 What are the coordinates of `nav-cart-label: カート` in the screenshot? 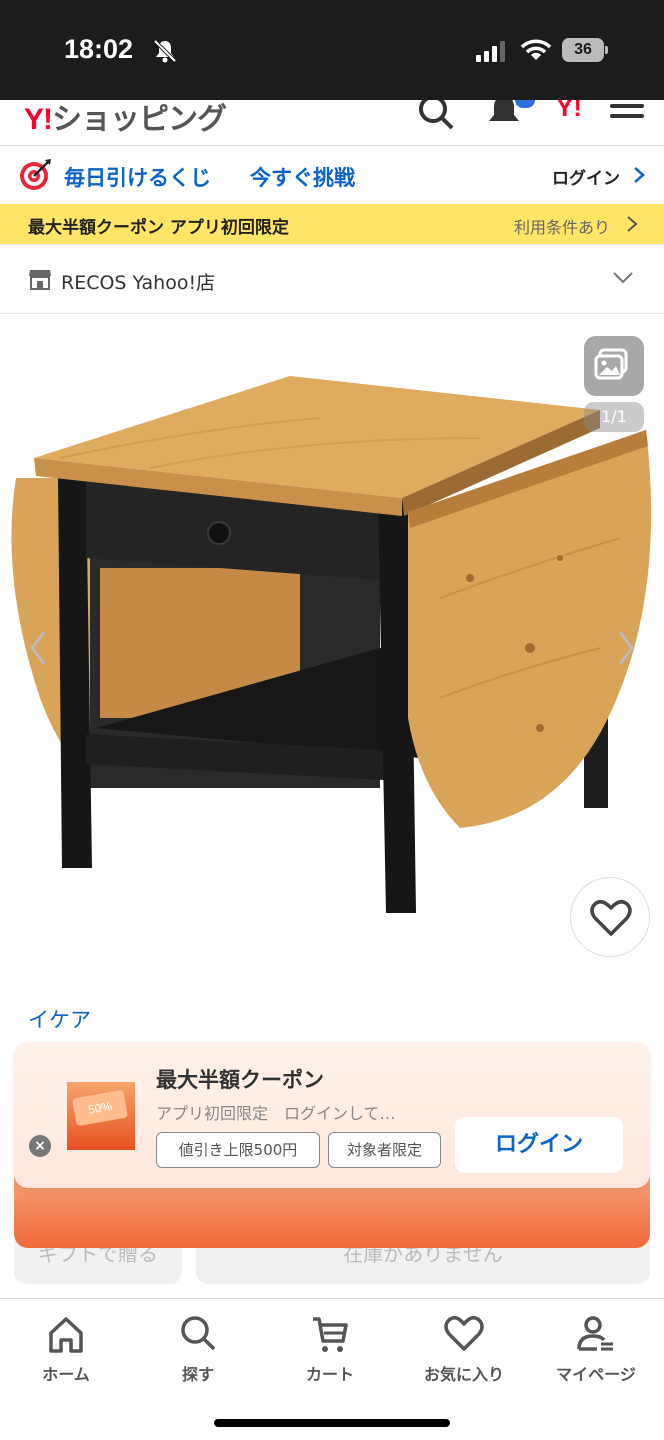 It's located at (329, 1374).